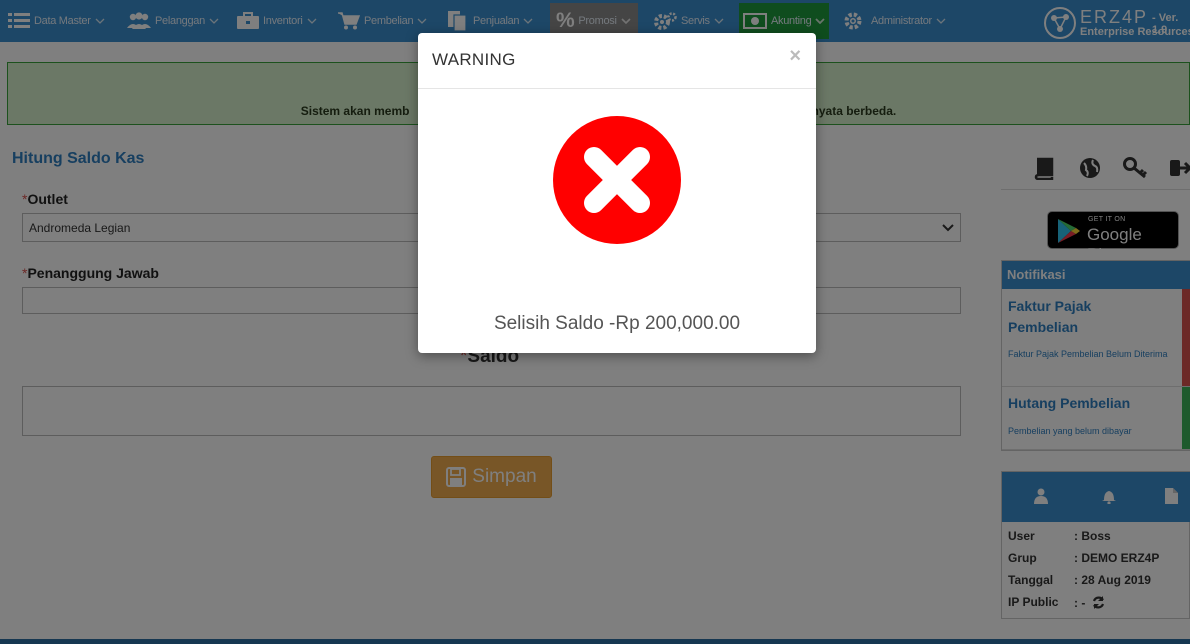 This screenshot has height=644, width=1190. What do you see at coordinates (617, 181) in the screenshot?
I see `error-x-icon` at bounding box center [617, 181].